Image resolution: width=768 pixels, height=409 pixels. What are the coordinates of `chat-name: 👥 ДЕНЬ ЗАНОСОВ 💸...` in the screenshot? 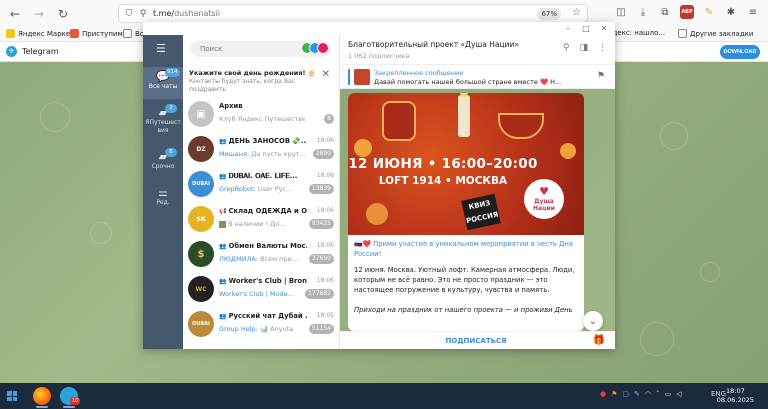 It's located at (263, 141).